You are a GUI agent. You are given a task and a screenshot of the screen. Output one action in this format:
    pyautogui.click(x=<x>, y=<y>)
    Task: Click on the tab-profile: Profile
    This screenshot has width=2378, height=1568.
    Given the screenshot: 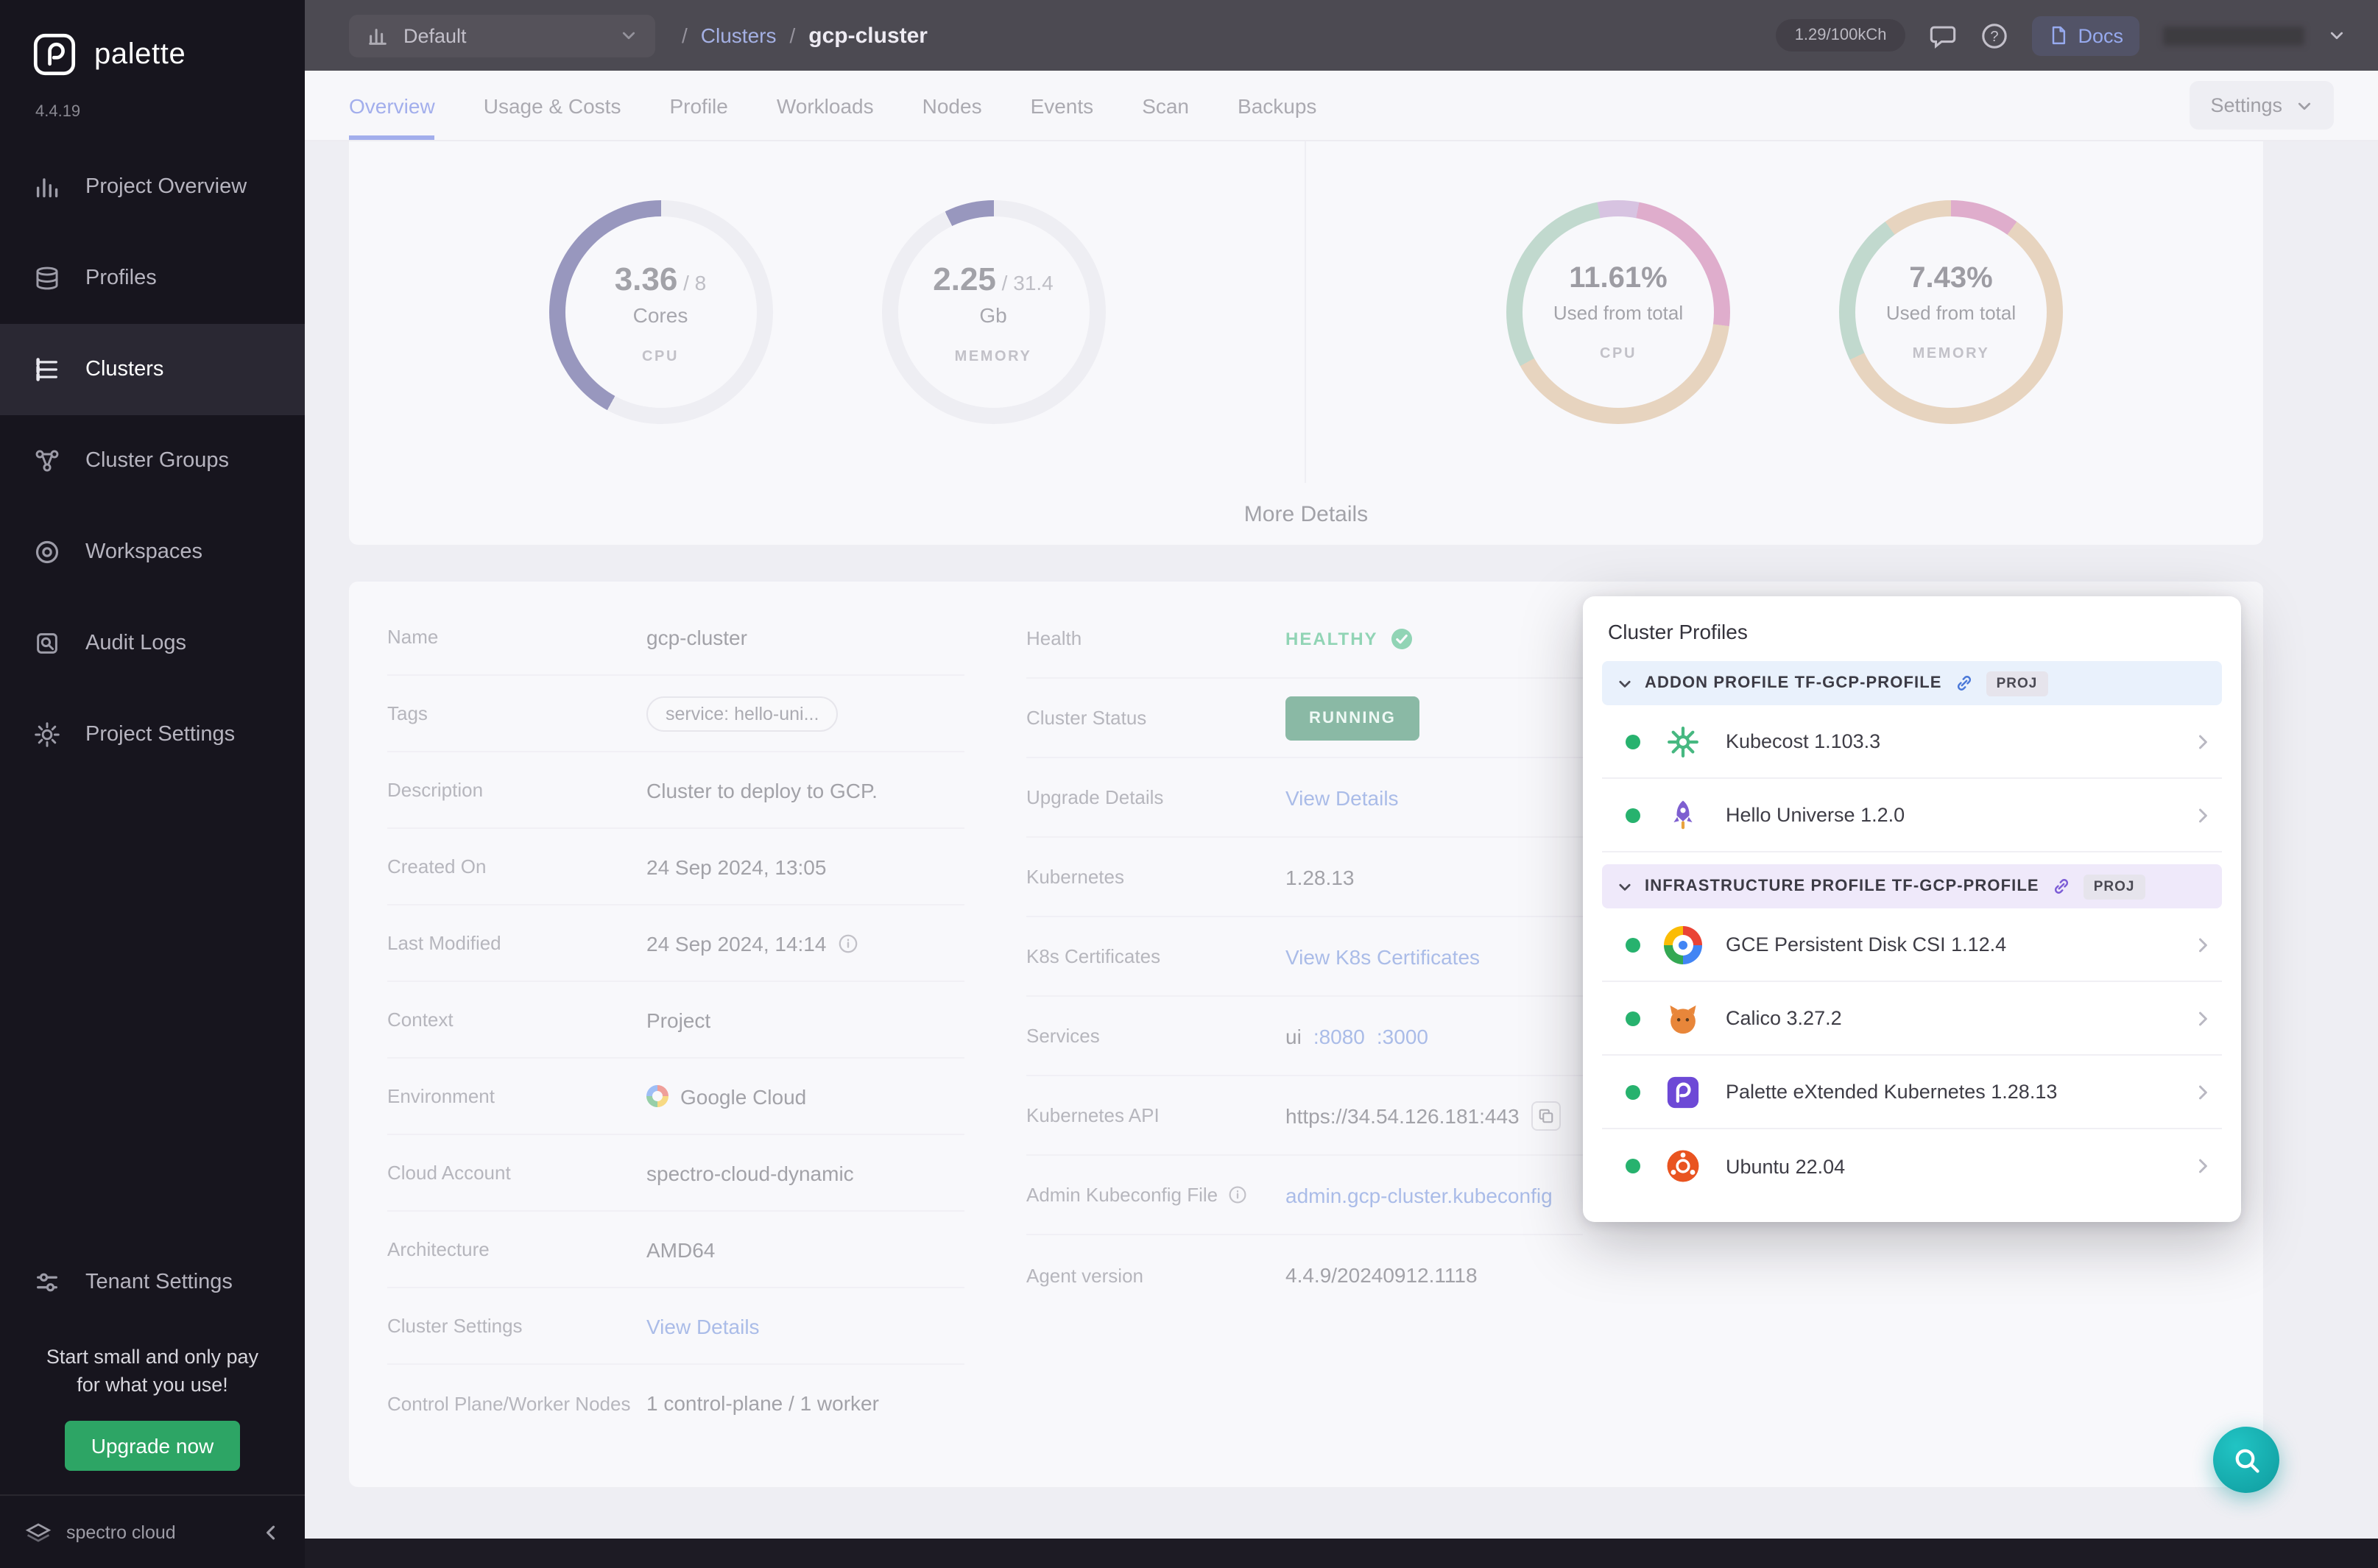 What is the action you would take?
    pyautogui.click(x=698, y=106)
    